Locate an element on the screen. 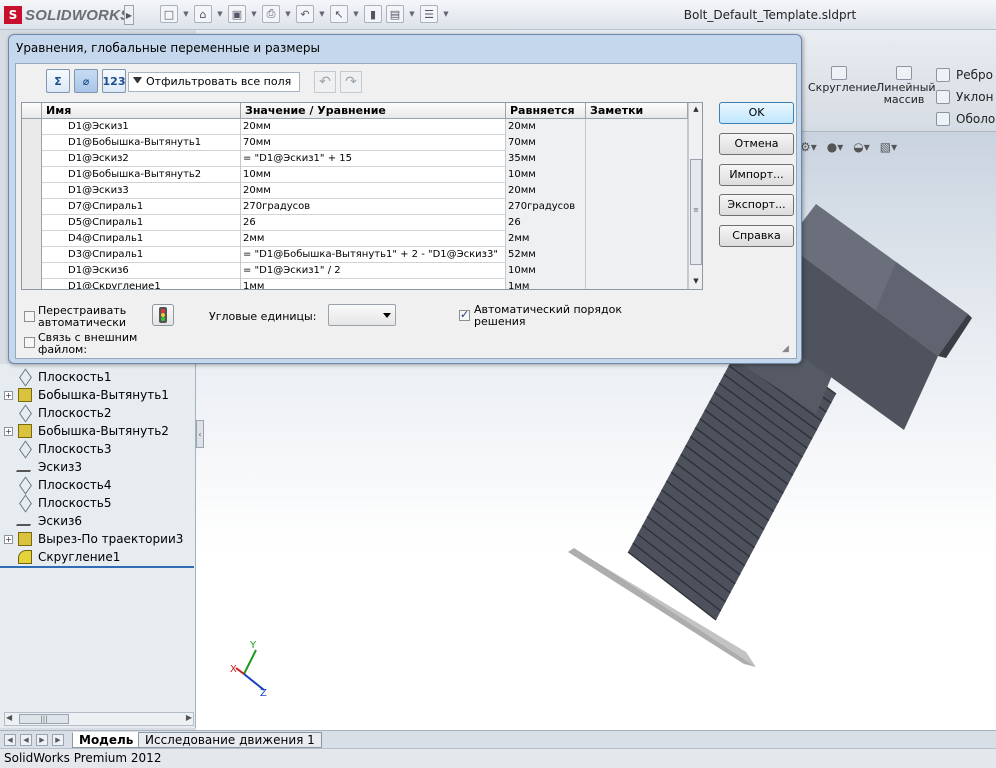 This screenshot has height=768, width=996. table-scroll-thumb: ≡ is located at coordinates (696, 212).